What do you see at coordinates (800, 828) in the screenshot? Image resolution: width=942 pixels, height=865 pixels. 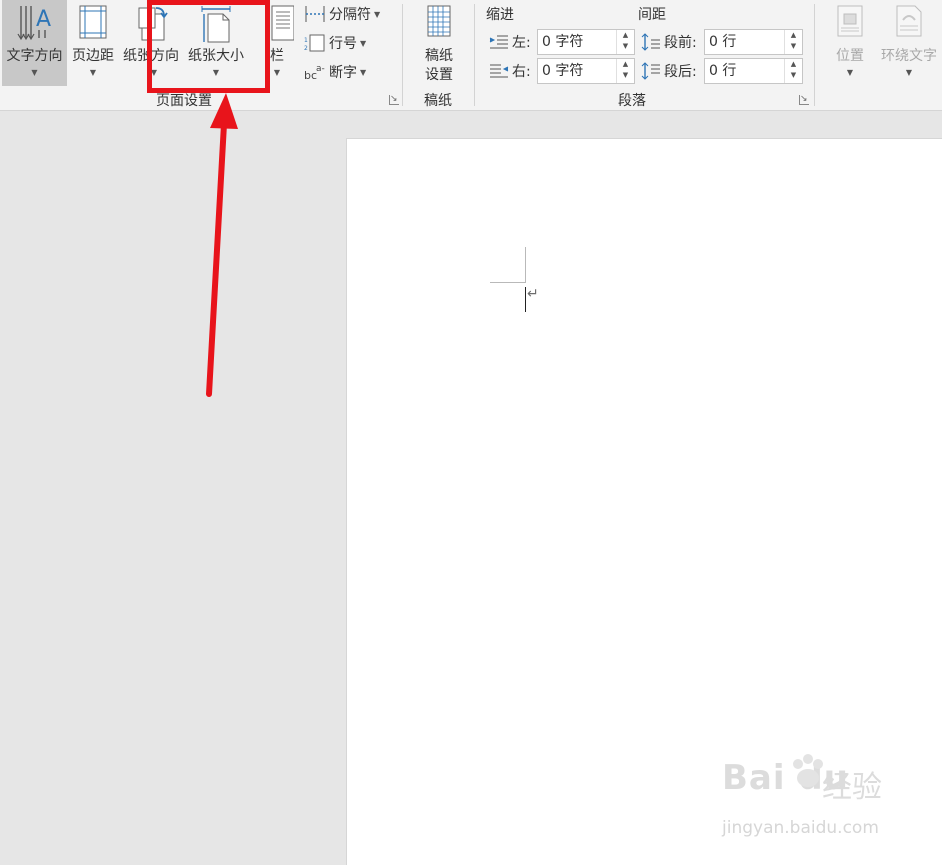 I see `watermark-url: jingyan.baidu.com` at bounding box center [800, 828].